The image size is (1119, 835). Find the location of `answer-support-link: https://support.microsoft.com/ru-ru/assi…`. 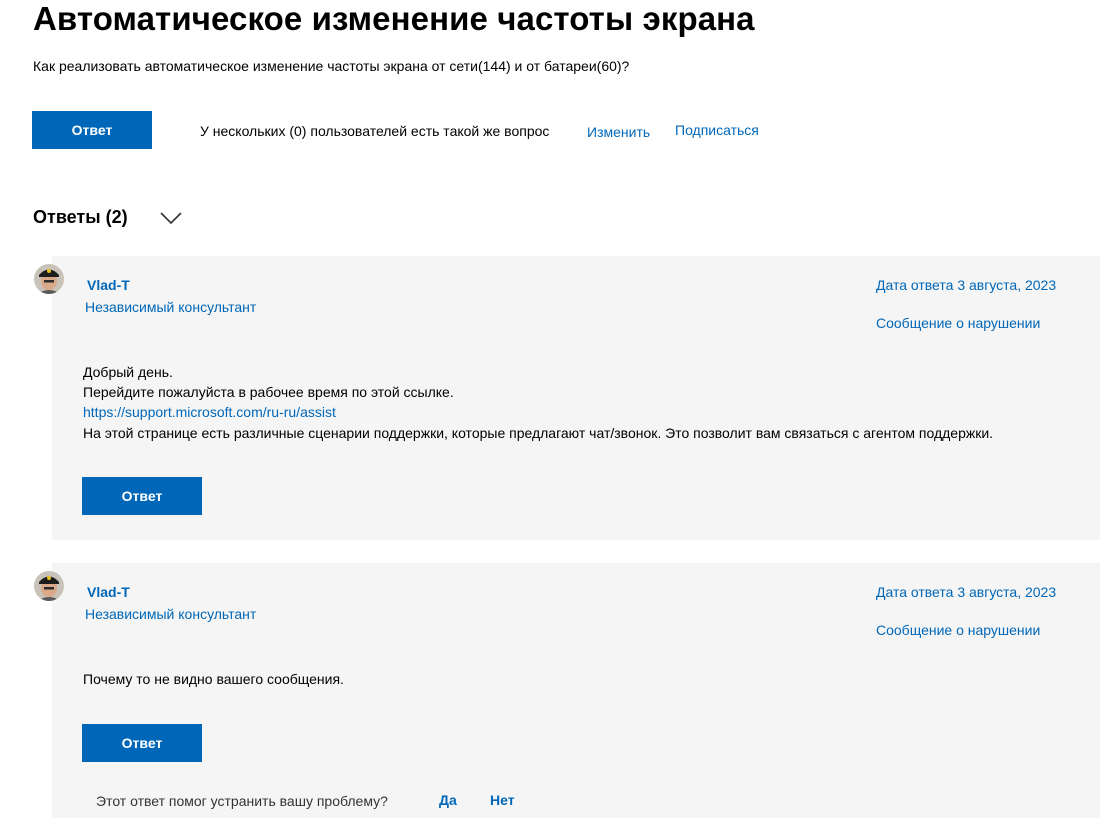

answer-support-link: https://support.microsoft.com/ru-ru/assi… is located at coordinates (209, 412).